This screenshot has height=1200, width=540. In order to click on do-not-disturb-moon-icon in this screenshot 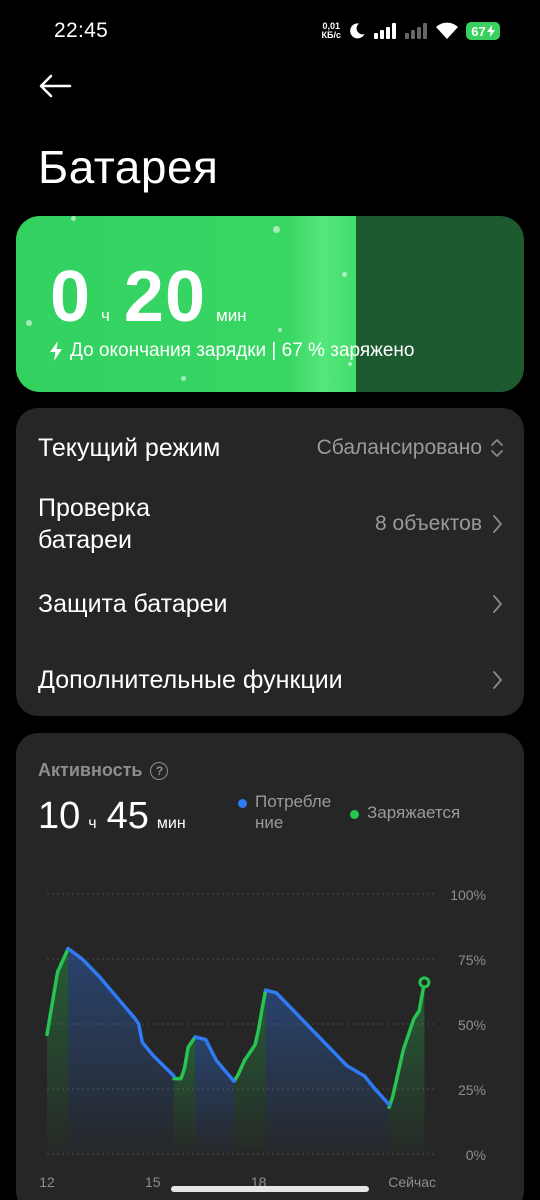, I will do `click(357, 31)`.